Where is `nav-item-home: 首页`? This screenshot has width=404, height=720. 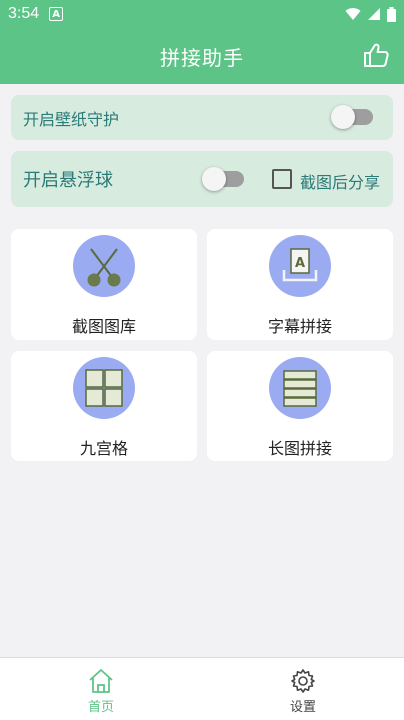
nav-item-home: 首页 is located at coordinates (101, 689).